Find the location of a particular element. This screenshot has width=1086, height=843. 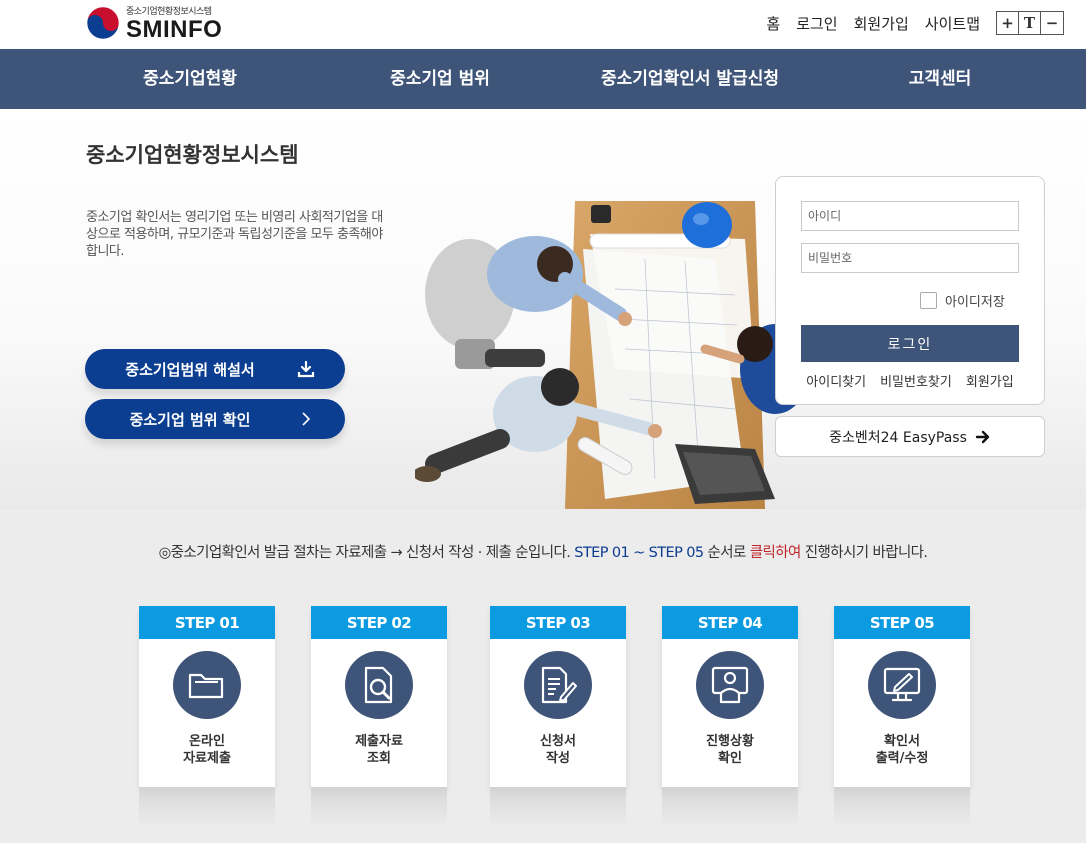

logo-text: SMINFO is located at coordinates (174, 29).